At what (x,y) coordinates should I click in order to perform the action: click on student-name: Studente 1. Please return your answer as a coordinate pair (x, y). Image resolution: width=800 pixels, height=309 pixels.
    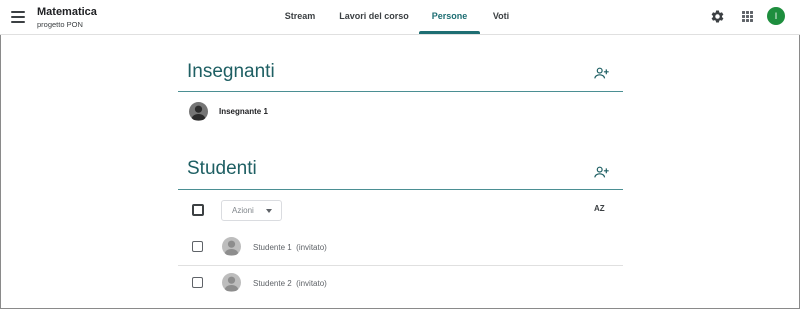
    Looking at the image, I should click on (272, 247).